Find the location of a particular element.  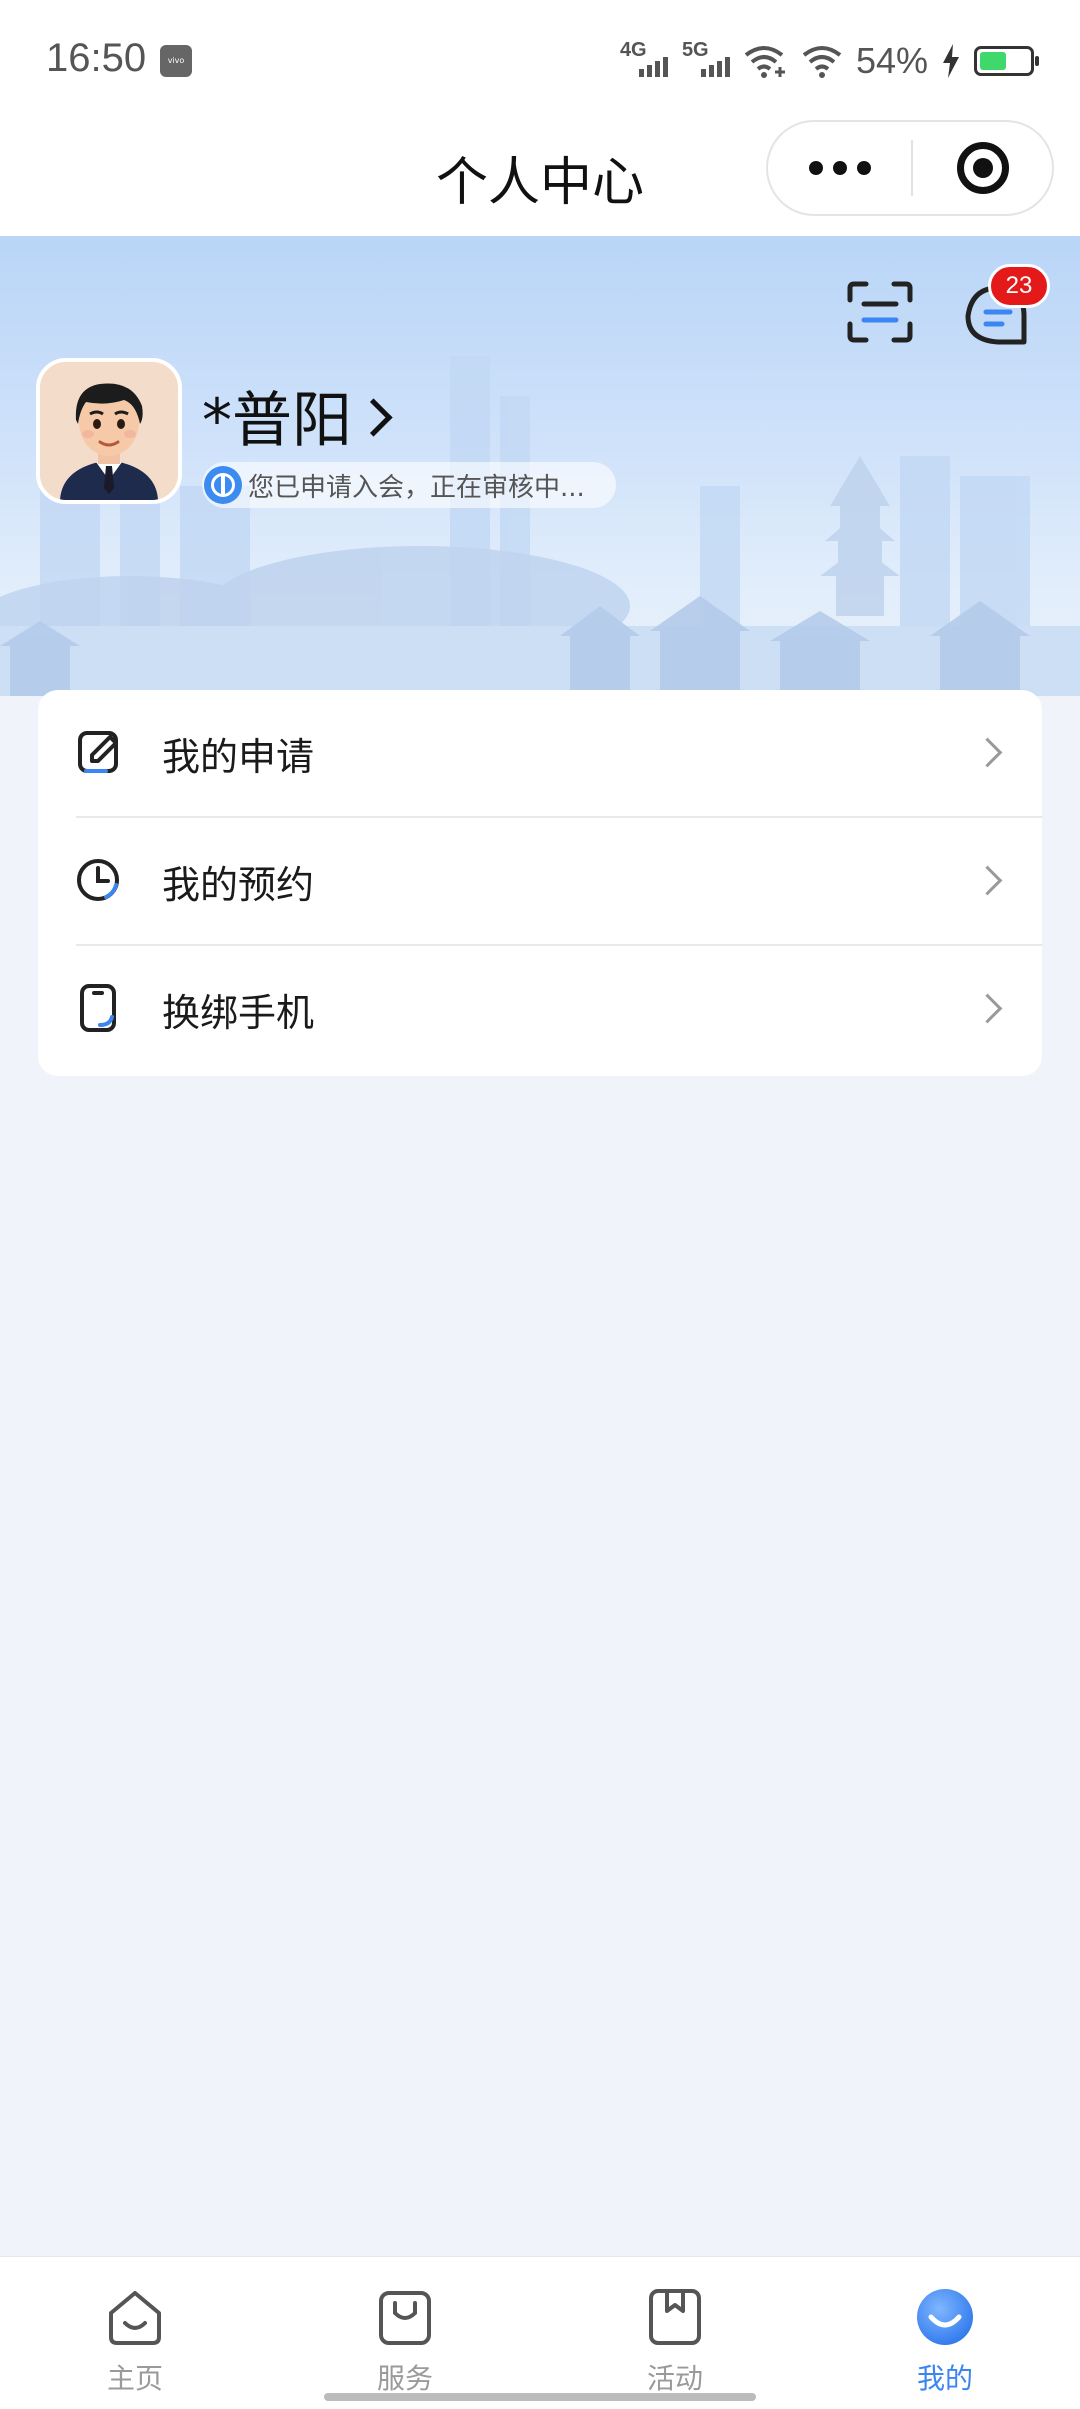

tab-services: 服务 is located at coordinates (405, 2333).